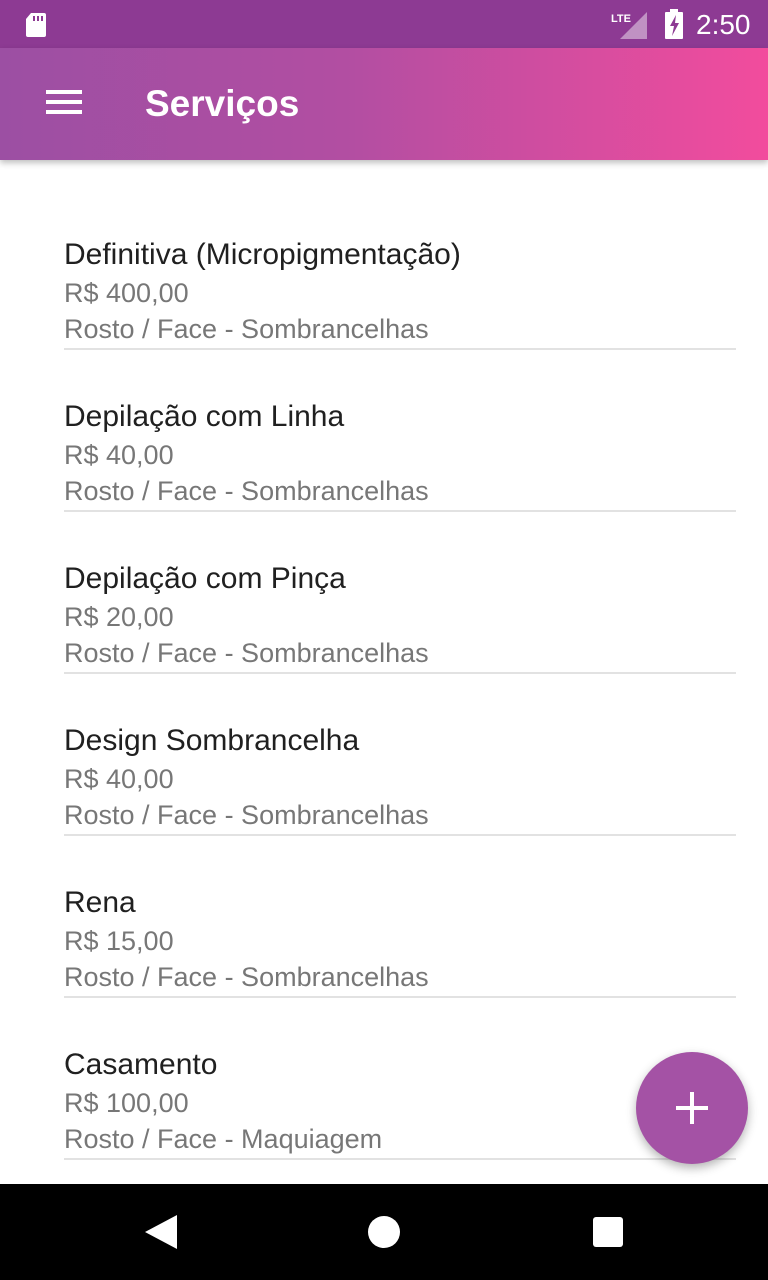 The width and height of the screenshot is (768, 1280). What do you see at coordinates (692, 1108) in the screenshot?
I see `add-service-button` at bounding box center [692, 1108].